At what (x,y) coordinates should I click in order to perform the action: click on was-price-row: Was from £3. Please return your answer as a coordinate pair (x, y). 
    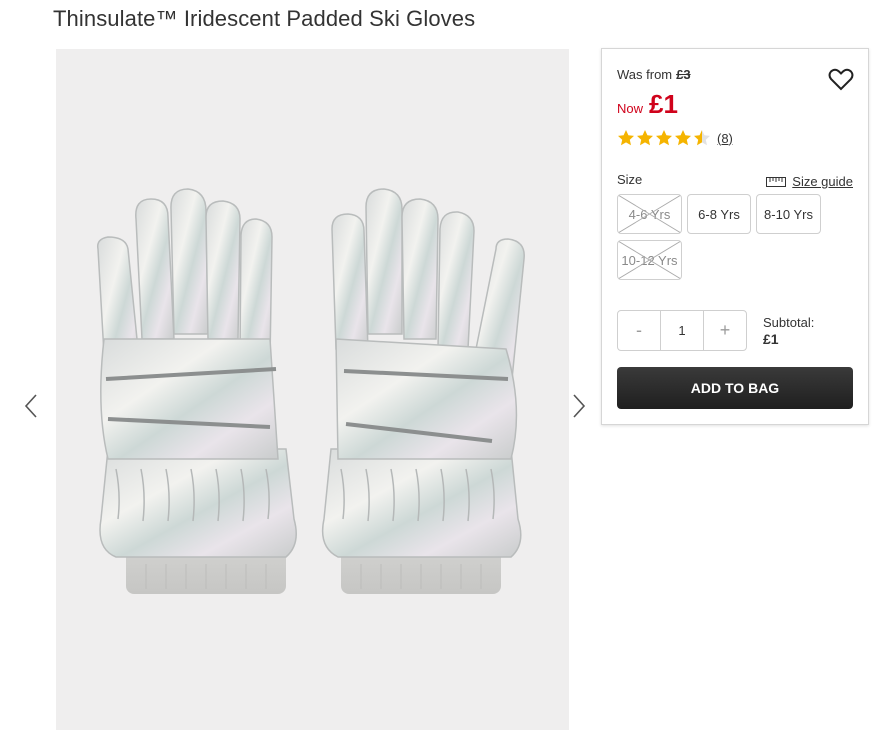
    Looking at the image, I should click on (654, 74).